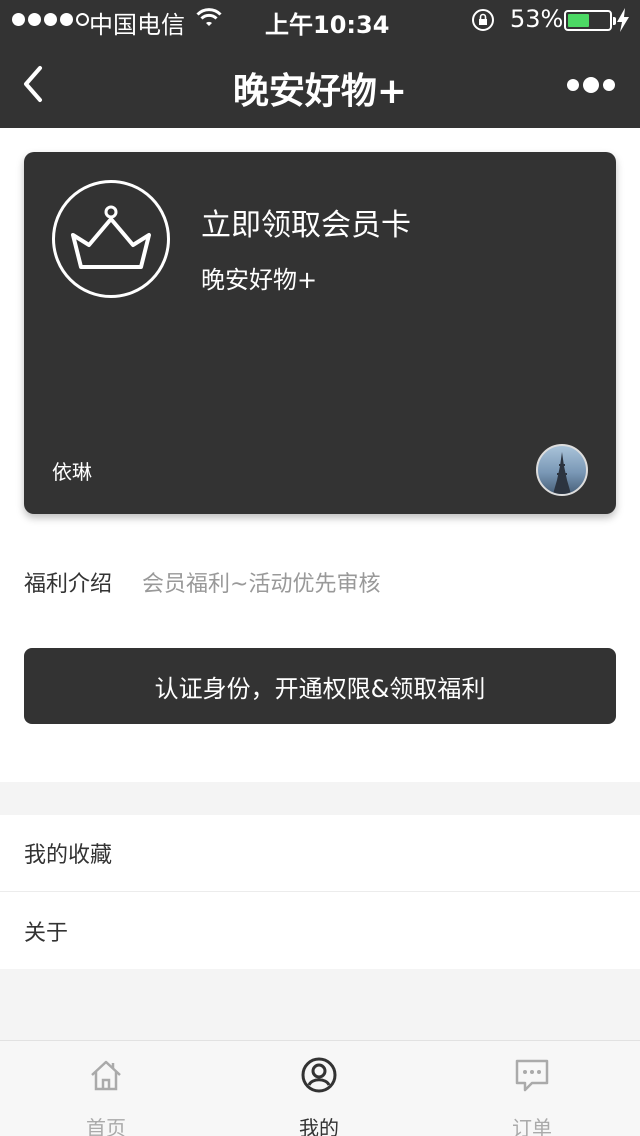 The width and height of the screenshot is (640, 1136). What do you see at coordinates (590, 20) in the screenshot?
I see `battery-icon` at bounding box center [590, 20].